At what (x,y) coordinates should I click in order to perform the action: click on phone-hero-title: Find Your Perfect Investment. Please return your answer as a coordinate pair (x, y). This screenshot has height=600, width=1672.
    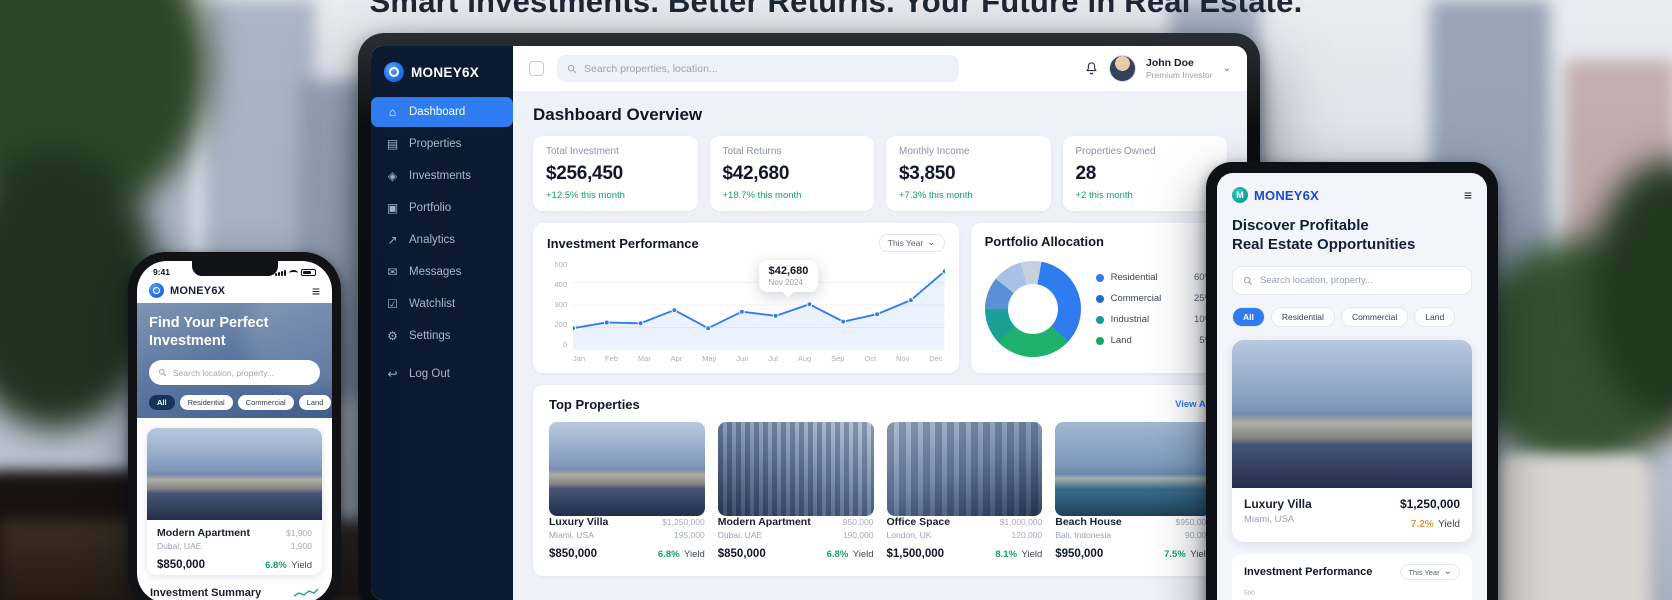
    Looking at the image, I should click on (209, 332).